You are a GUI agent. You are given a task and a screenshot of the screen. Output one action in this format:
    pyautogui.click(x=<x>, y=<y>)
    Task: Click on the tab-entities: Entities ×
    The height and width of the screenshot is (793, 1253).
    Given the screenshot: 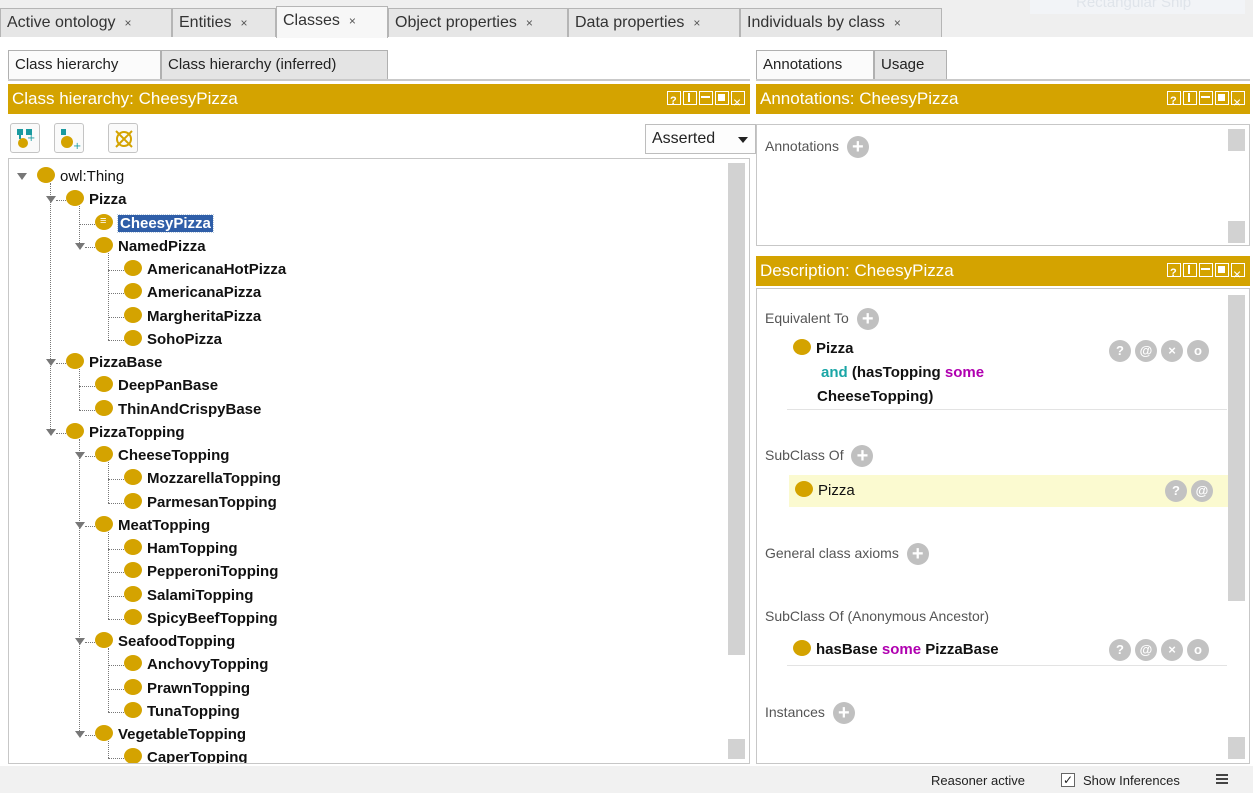 What is the action you would take?
    pyautogui.click(x=224, y=22)
    